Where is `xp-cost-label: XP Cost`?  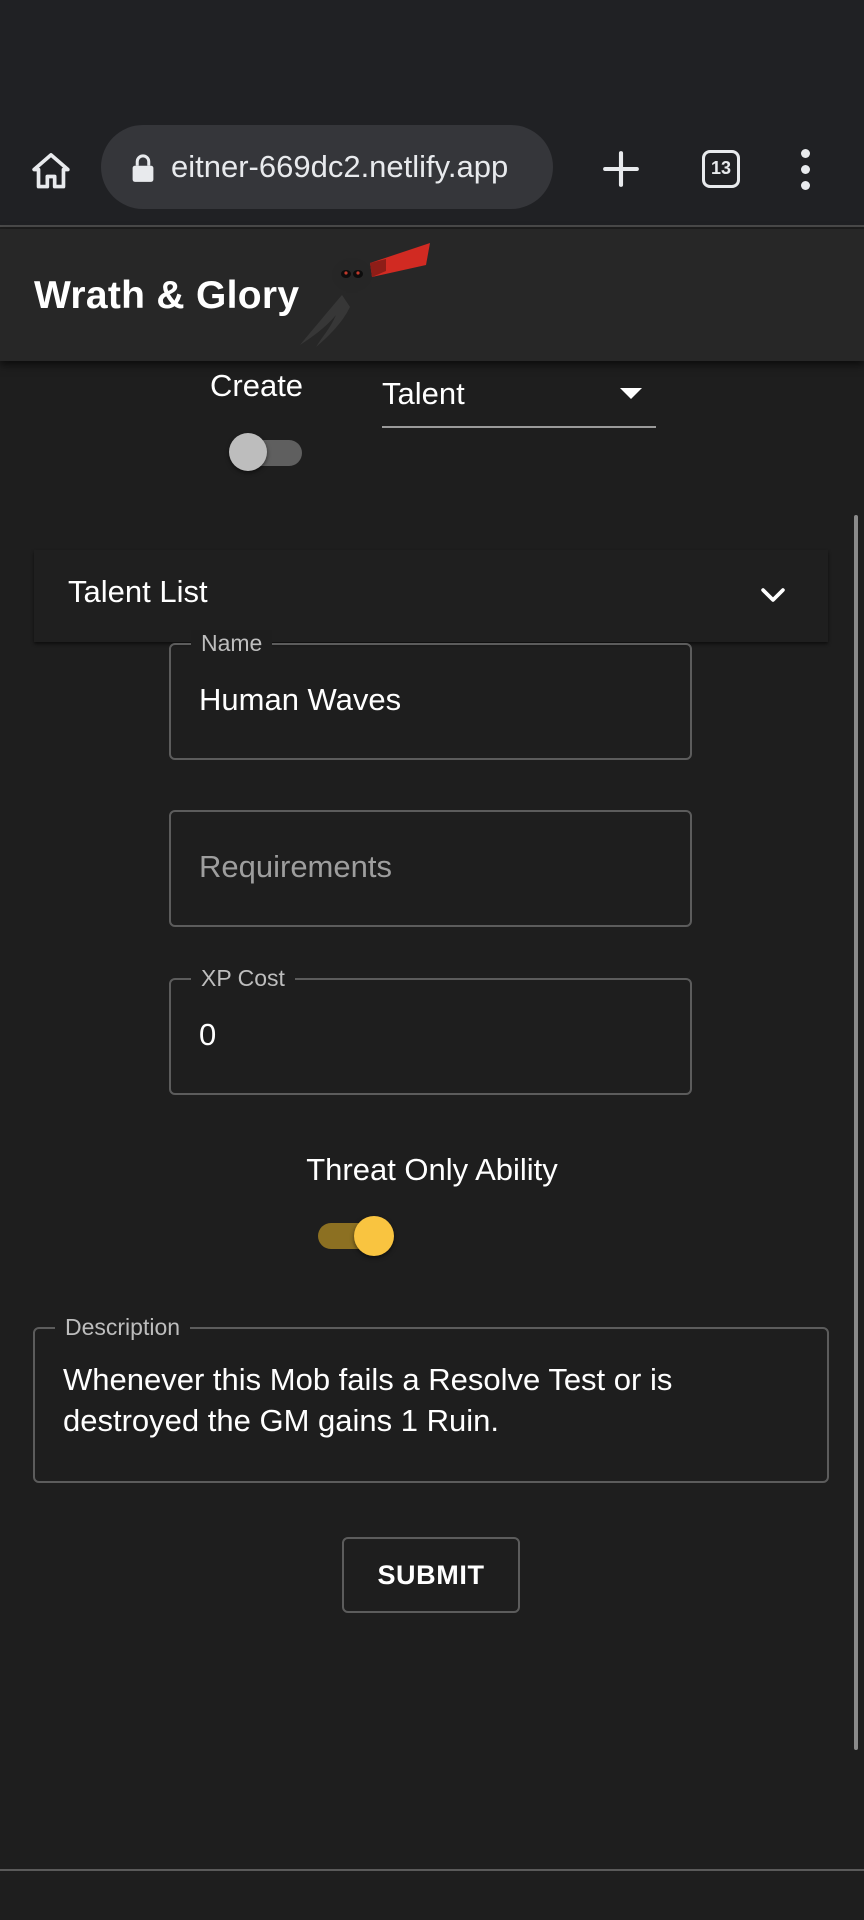 xp-cost-label: XP Cost is located at coordinates (243, 978).